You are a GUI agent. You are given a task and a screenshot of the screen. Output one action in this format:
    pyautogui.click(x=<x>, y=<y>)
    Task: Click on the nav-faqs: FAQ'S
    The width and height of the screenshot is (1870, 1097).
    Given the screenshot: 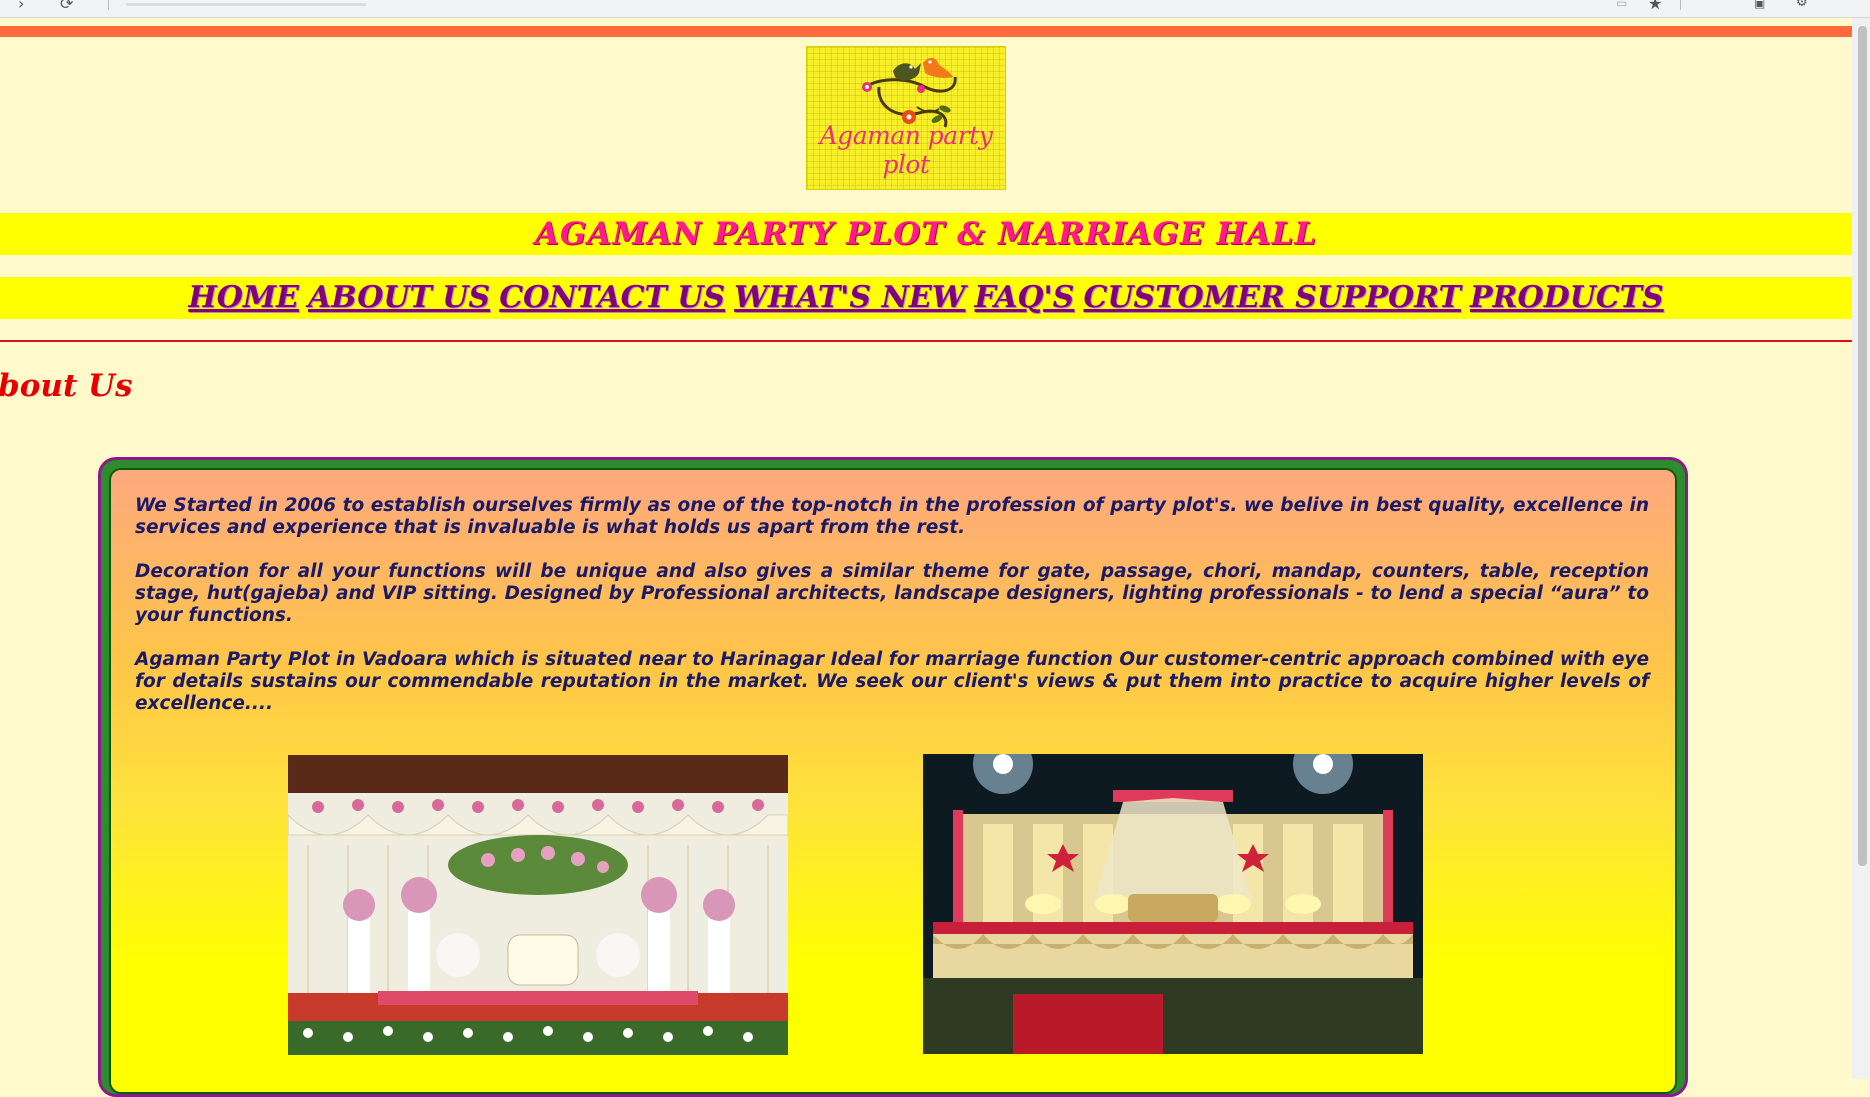 What is the action you would take?
    pyautogui.click(x=1025, y=298)
    